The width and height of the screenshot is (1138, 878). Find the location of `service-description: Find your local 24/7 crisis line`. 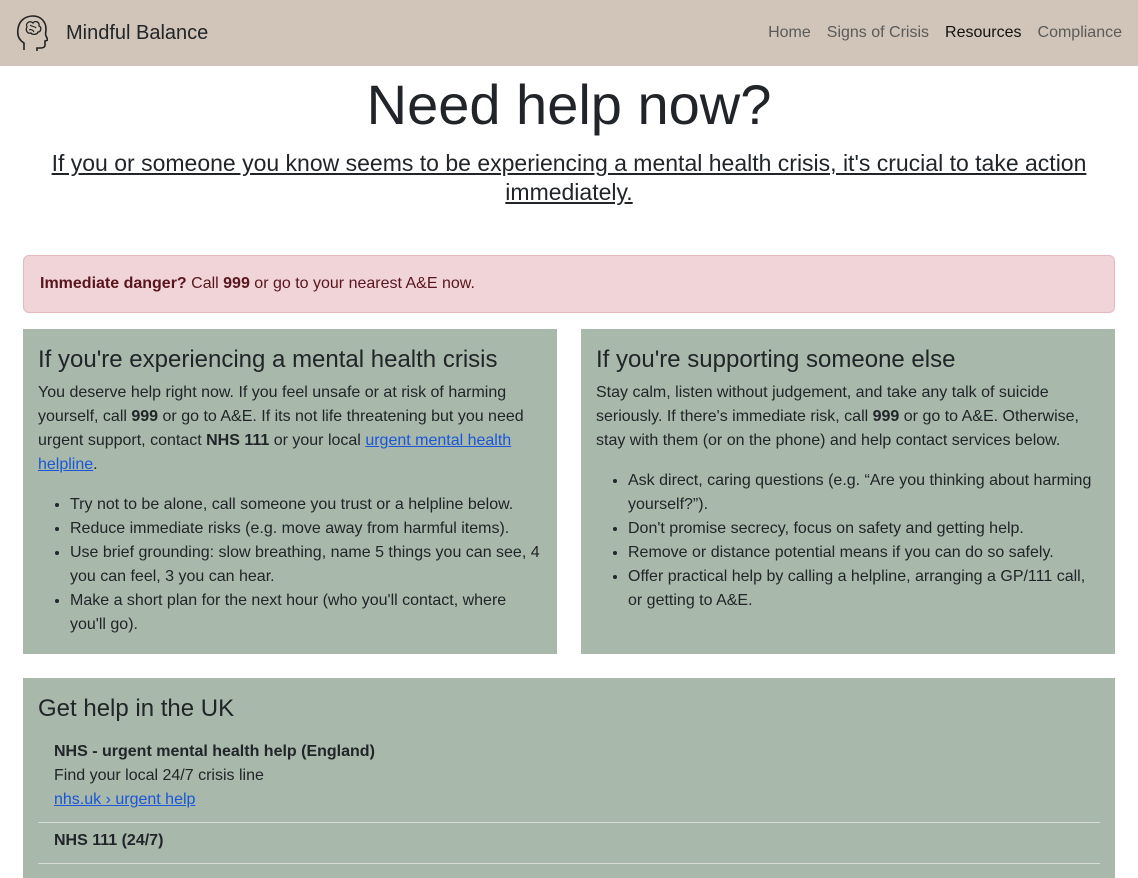

service-description: Find your local 24/7 crisis line is located at coordinates (159, 775).